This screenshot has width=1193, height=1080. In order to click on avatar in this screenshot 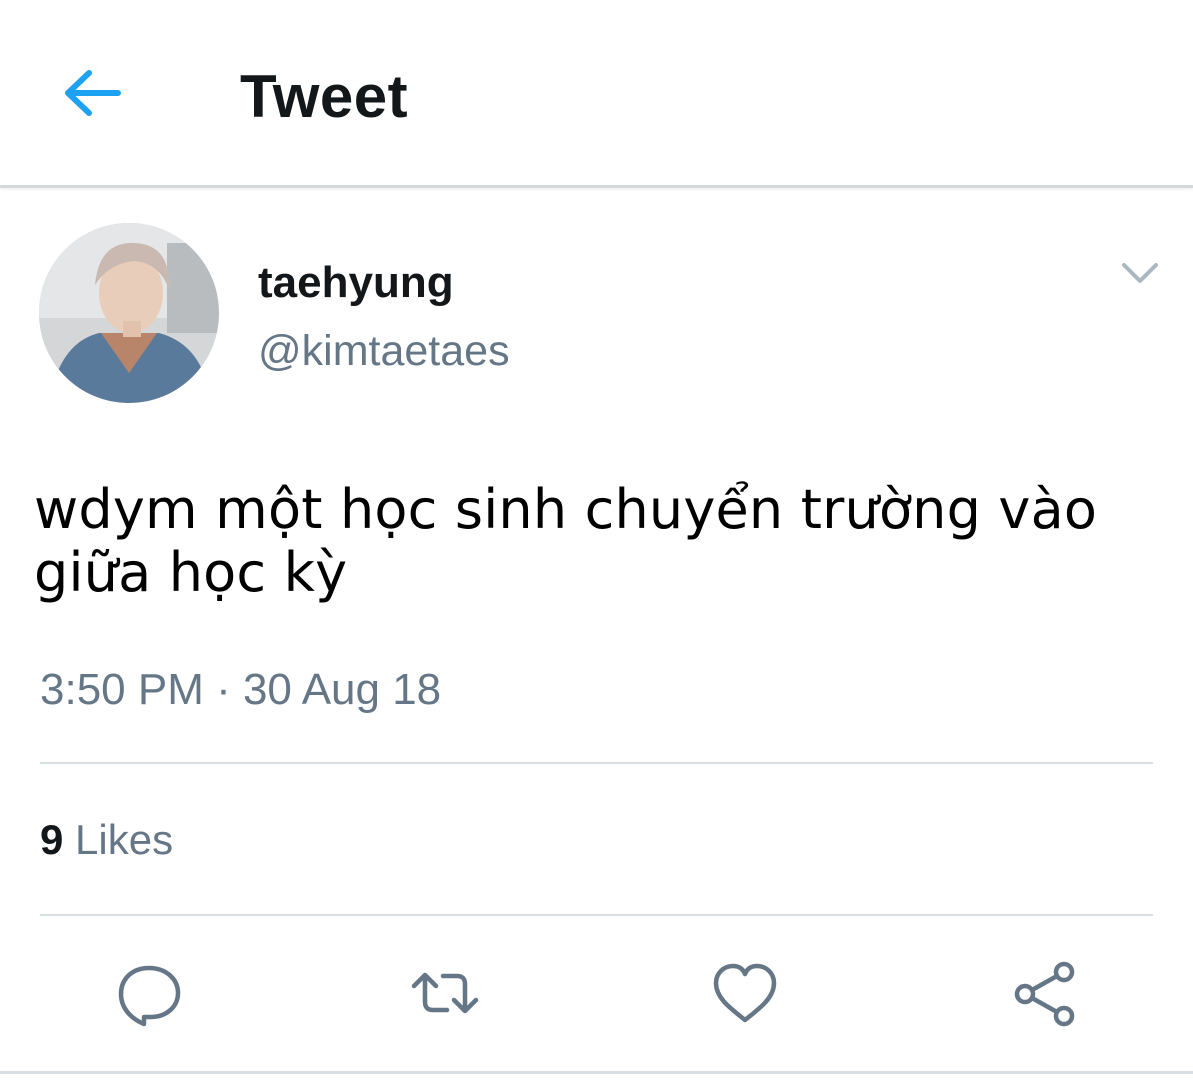, I will do `click(129, 313)`.